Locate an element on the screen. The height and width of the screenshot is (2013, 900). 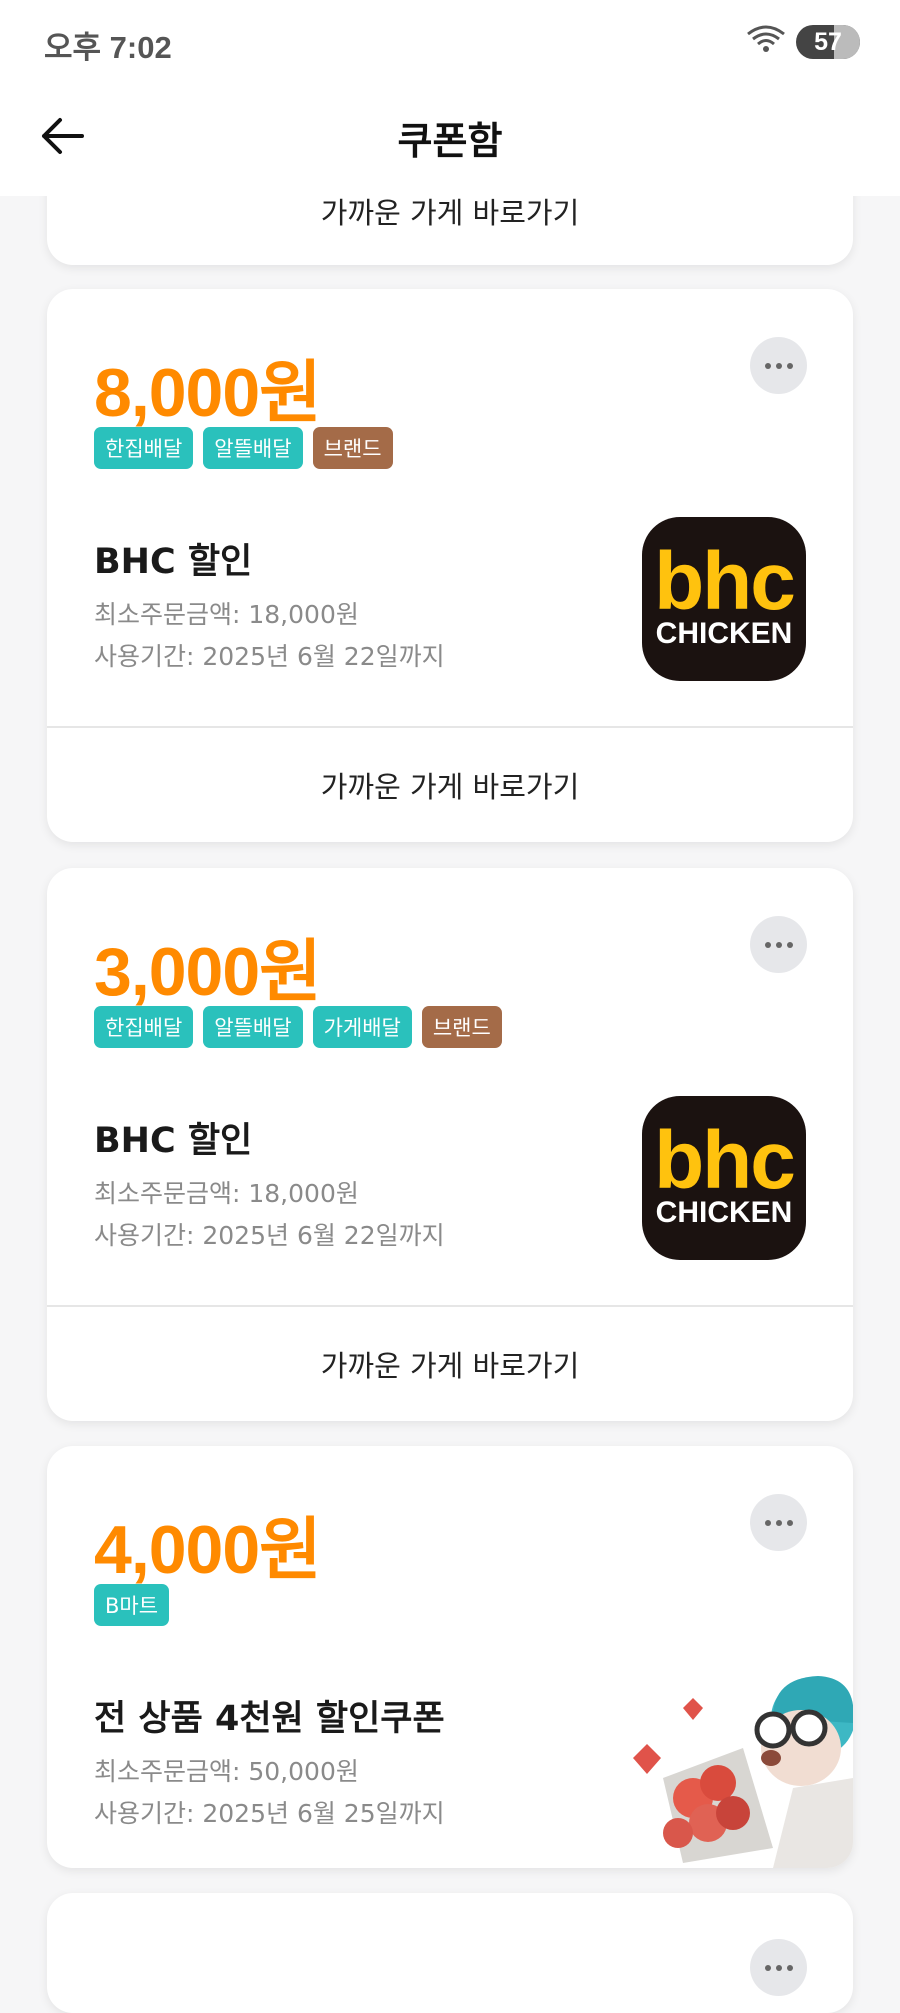
app-header: 쿠폰함 is located at coordinates (450, 140).